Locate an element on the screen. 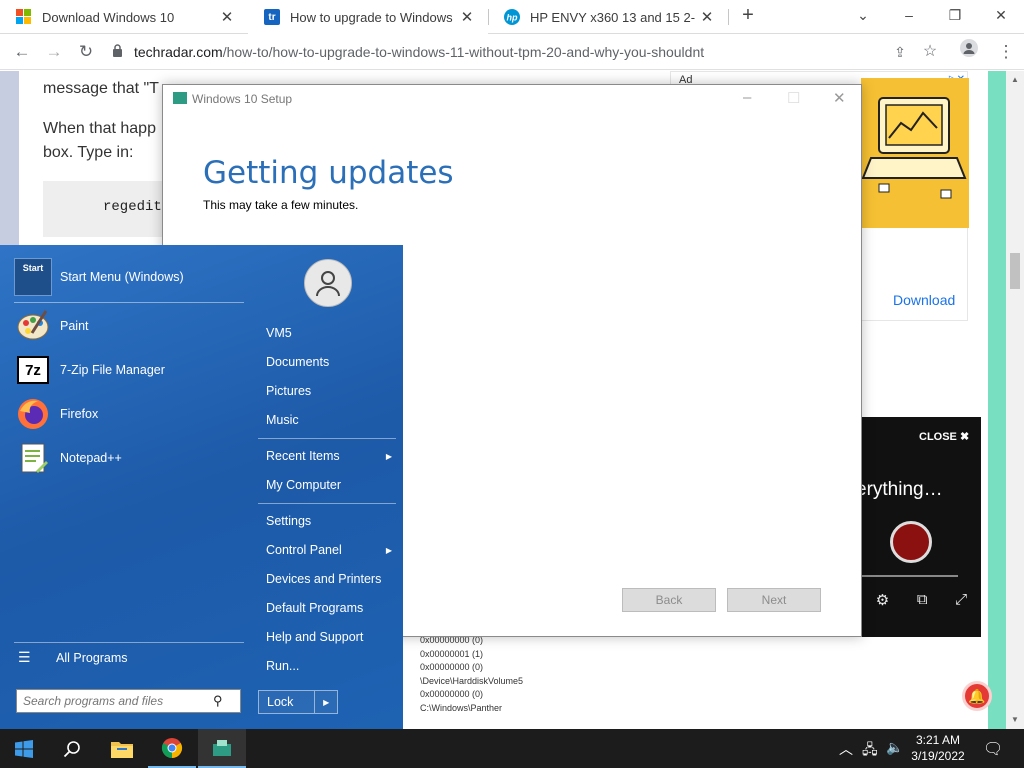 Image resolution: width=1024 pixels, height=768 pixels. tab-separator is located at coordinates (728, 17).